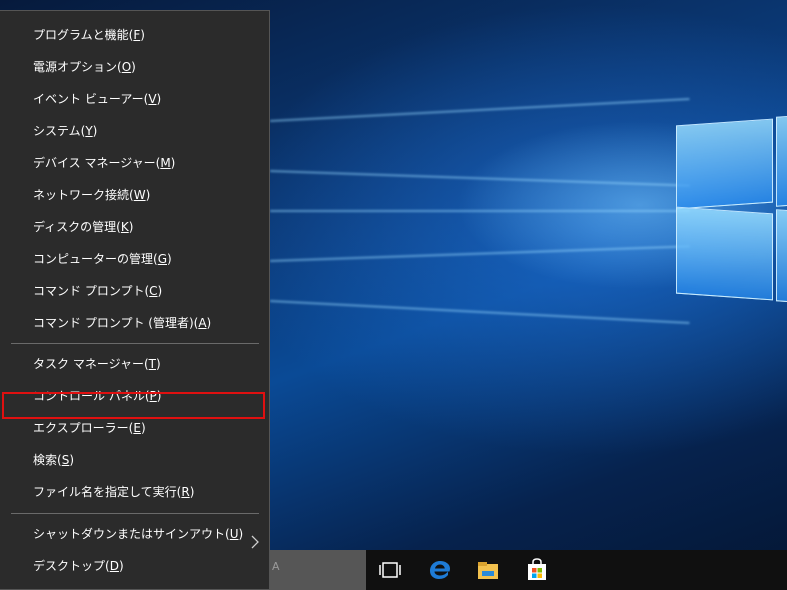 Image resolution: width=787 pixels, height=590 pixels. Describe the element at coordinates (134, 323) in the screenshot. I see `menu-item-command-prompt-admin: コマンド プロンプト (管理者)(A)` at that location.